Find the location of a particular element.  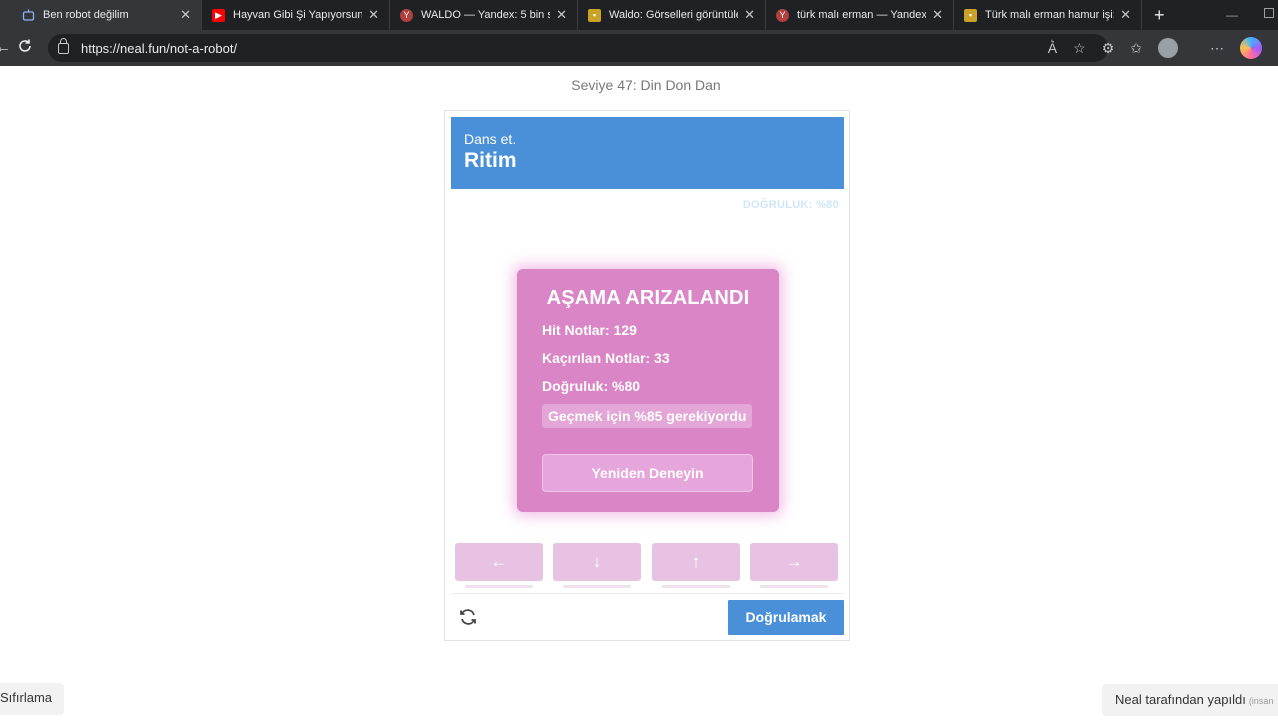

credit-small: (insan is located at coordinates (1261, 701).